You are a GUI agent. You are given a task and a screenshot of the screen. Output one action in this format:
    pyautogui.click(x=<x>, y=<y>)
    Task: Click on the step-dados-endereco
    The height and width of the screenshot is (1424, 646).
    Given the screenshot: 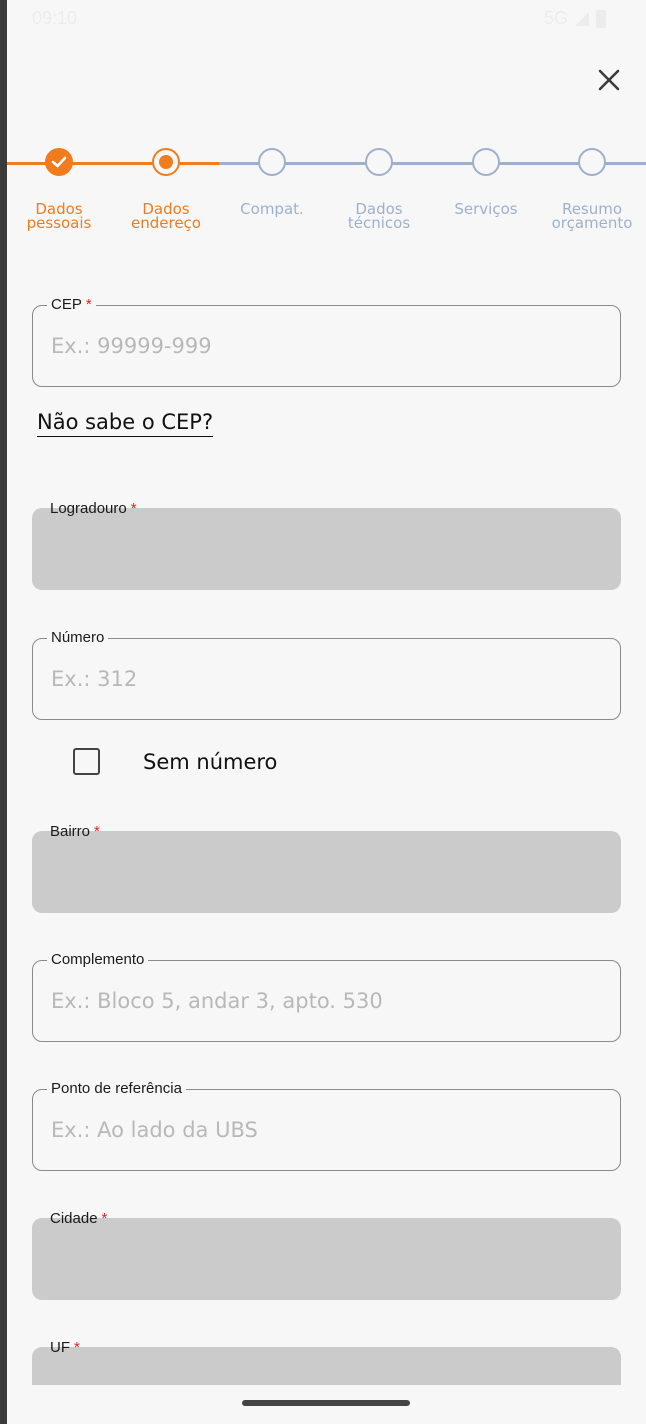 What is the action you would take?
    pyautogui.click(x=167, y=163)
    